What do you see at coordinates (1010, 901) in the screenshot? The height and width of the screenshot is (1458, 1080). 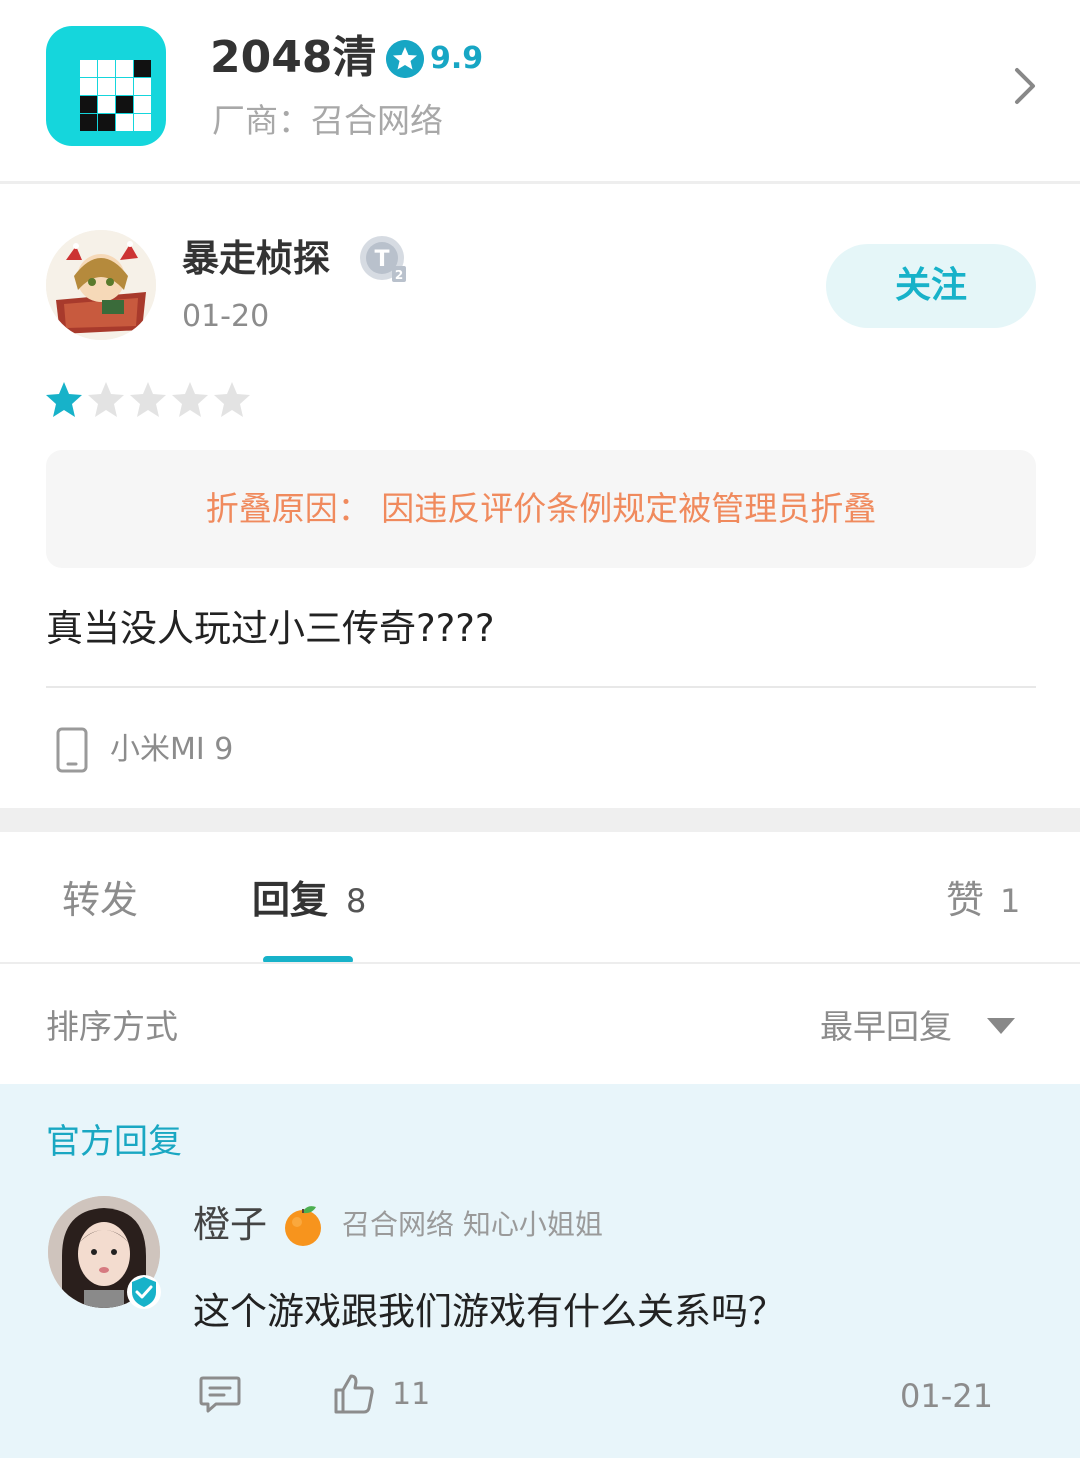 I see `tab-like-count: 1` at bounding box center [1010, 901].